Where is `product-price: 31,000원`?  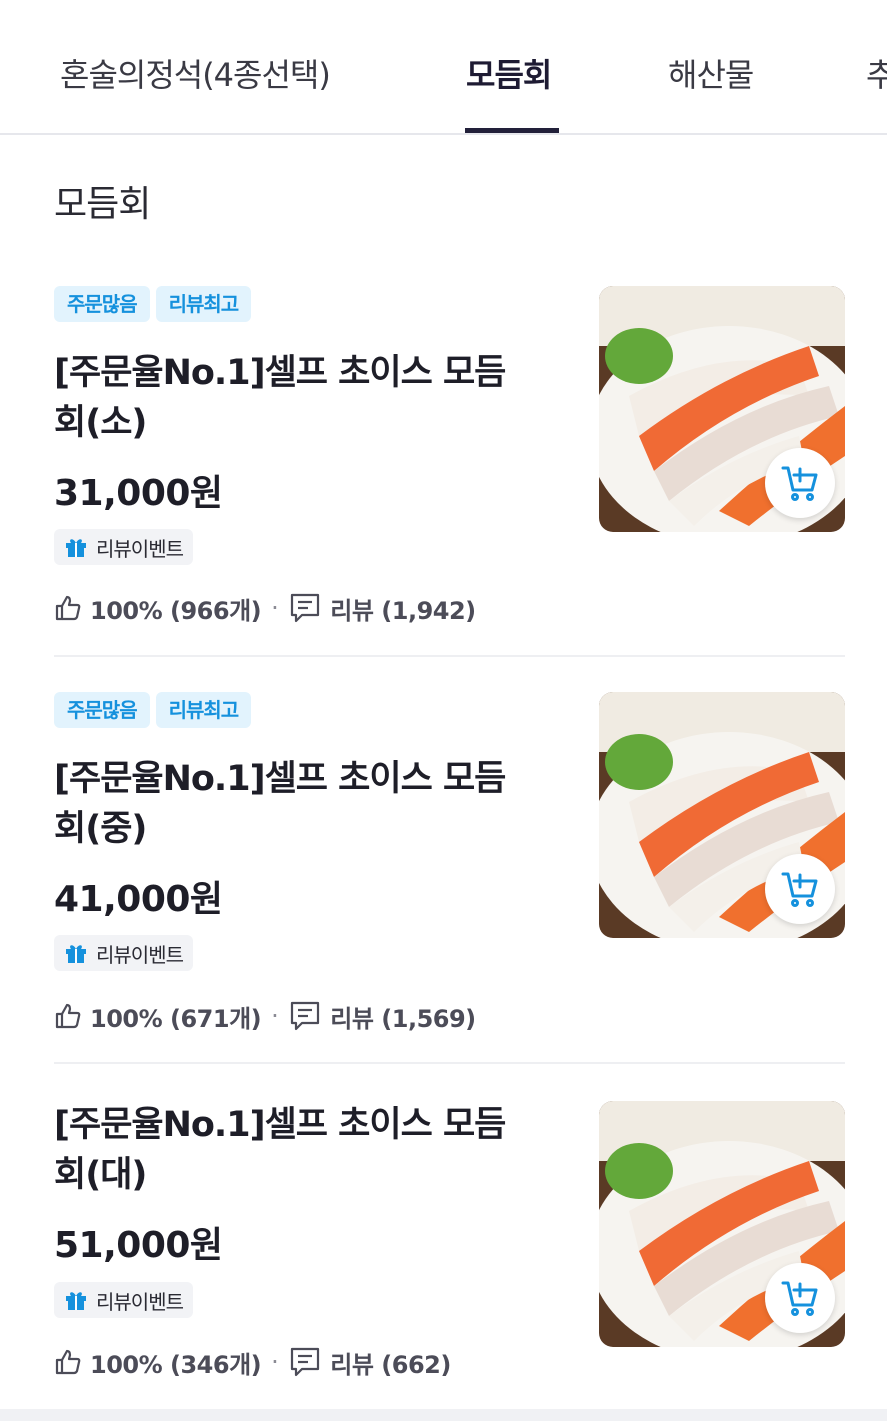 product-price: 31,000원 is located at coordinates (138, 493).